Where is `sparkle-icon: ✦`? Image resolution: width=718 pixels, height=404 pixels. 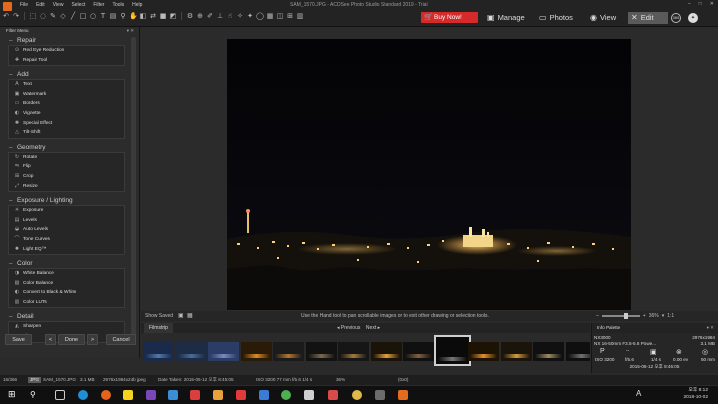
sparkle-icon: ✦ is located at coordinates (250, 16).